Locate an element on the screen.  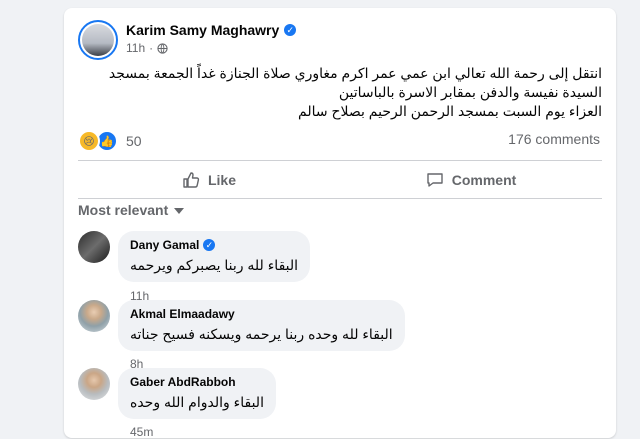
commenter-name-row: Dany Gamal ✓ is located at coordinates (214, 245).